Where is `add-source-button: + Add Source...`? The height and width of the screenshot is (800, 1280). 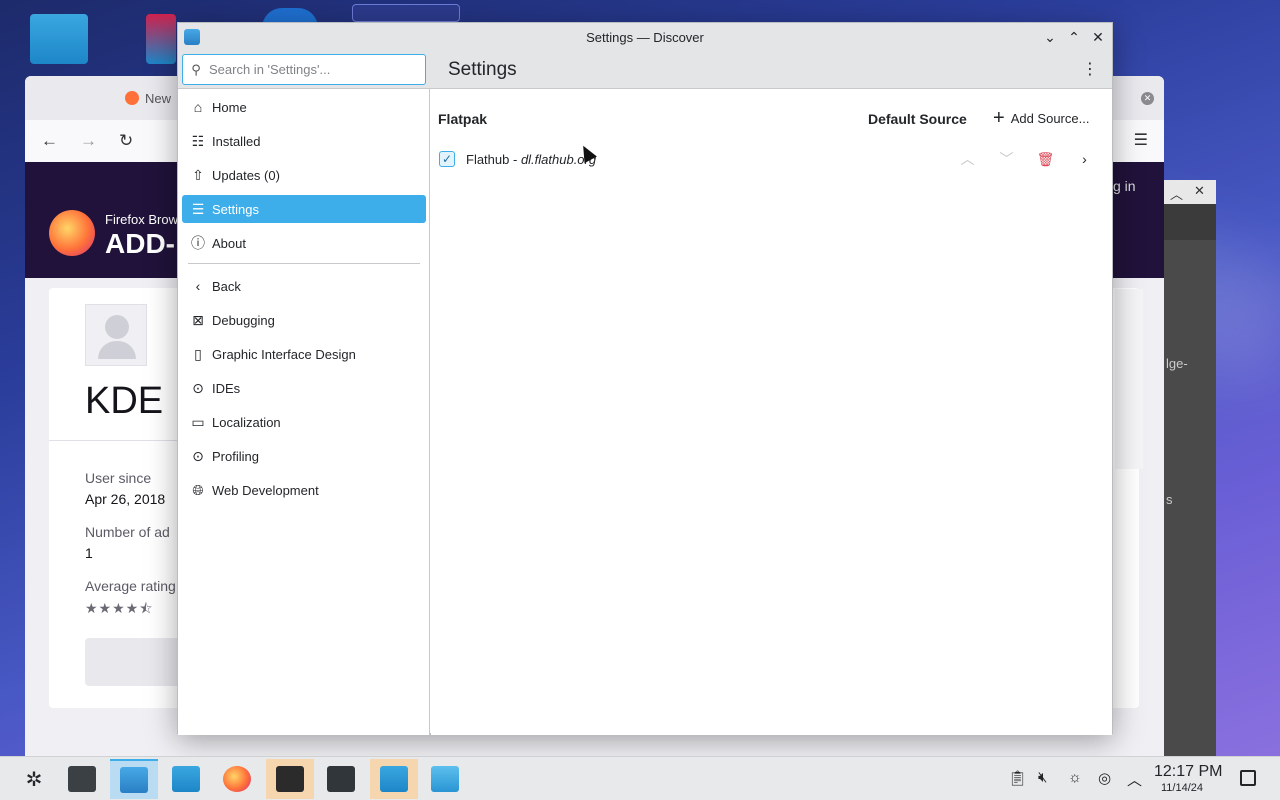
add-source-button: + Add Source... is located at coordinates (1041, 118).